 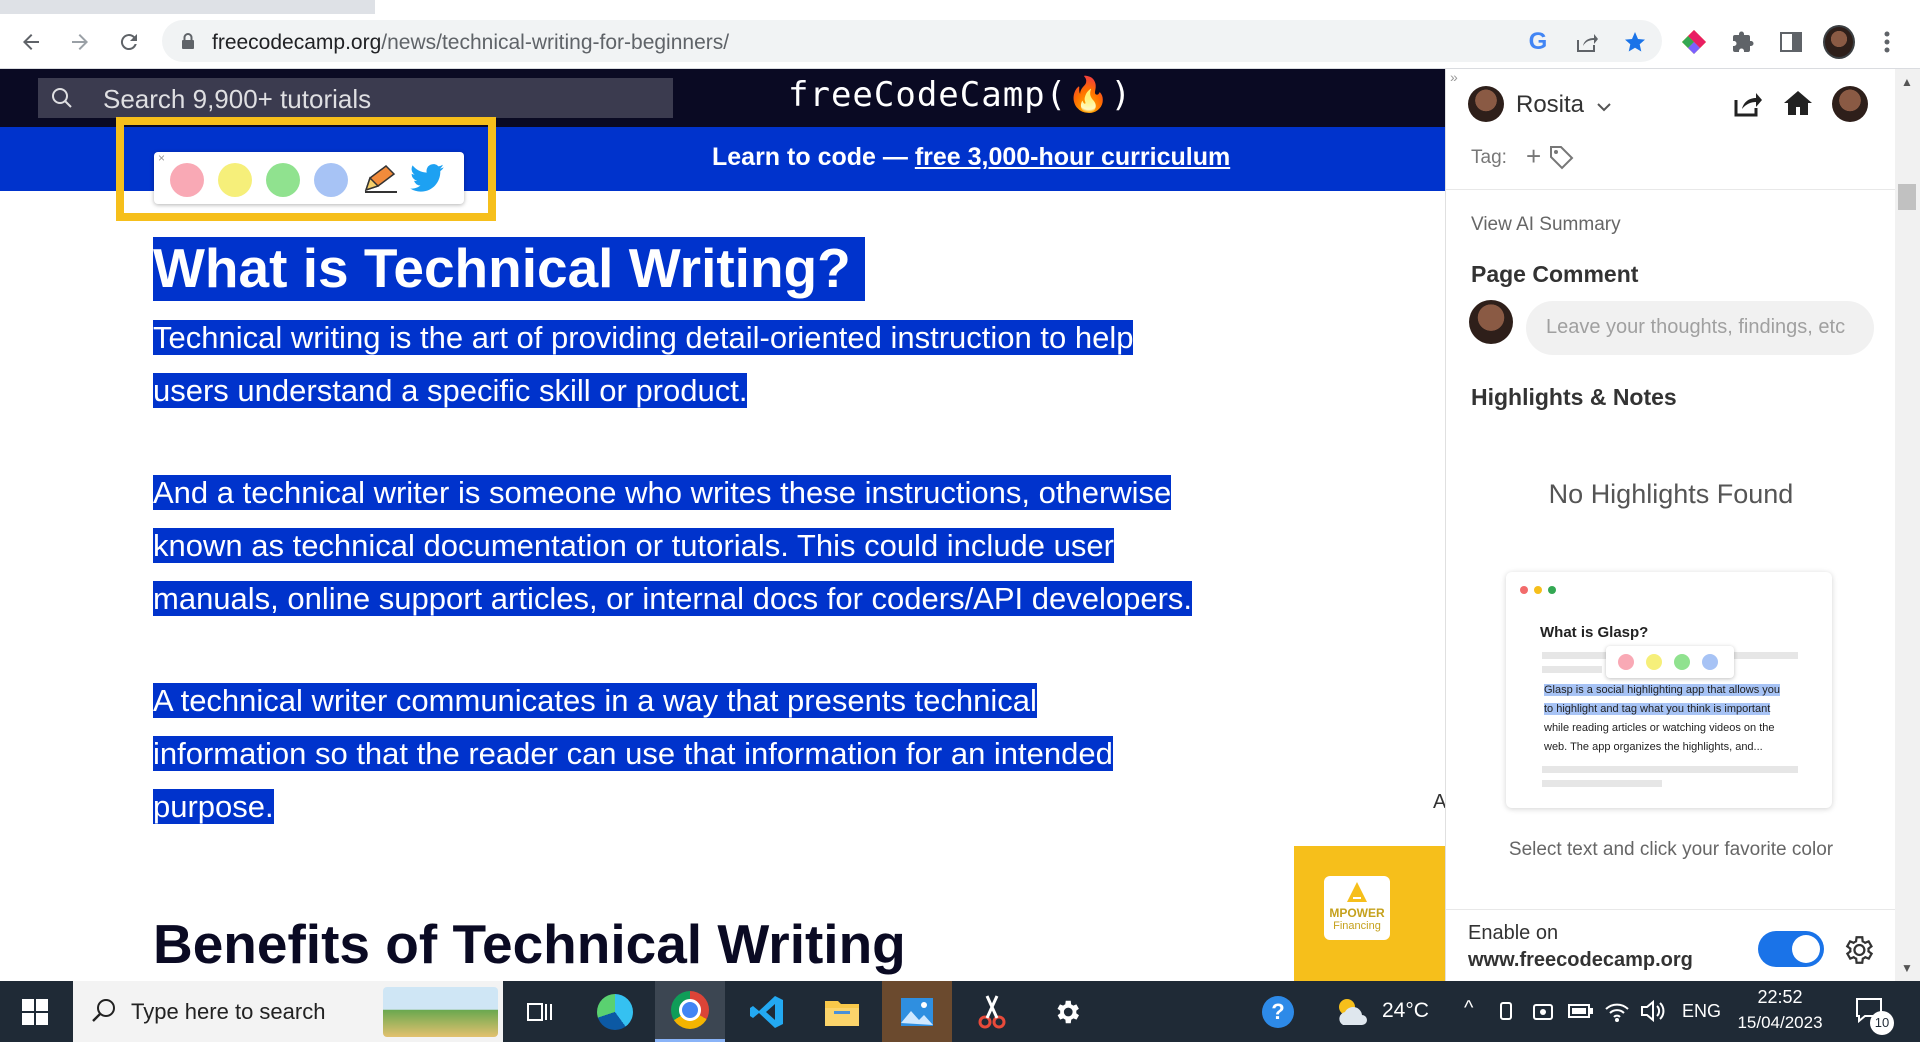 What do you see at coordinates (1791, 42) in the screenshot?
I see `side-panel-icon` at bounding box center [1791, 42].